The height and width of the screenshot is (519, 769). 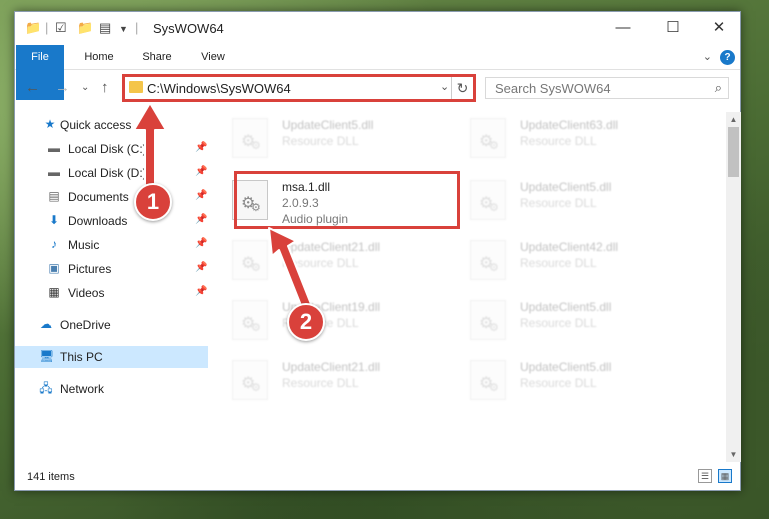 What do you see at coordinates (377, 28) in the screenshot?
I see `title-bar: 📁 | ☑ 📁 ▤ ▼ | SysWOW64 — ☐ ✕` at bounding box center [377, 28].